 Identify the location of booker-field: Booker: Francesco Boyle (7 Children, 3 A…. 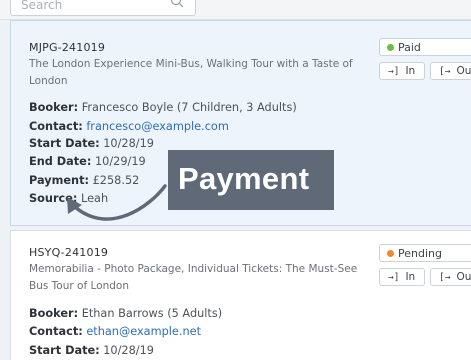
(163, 107).